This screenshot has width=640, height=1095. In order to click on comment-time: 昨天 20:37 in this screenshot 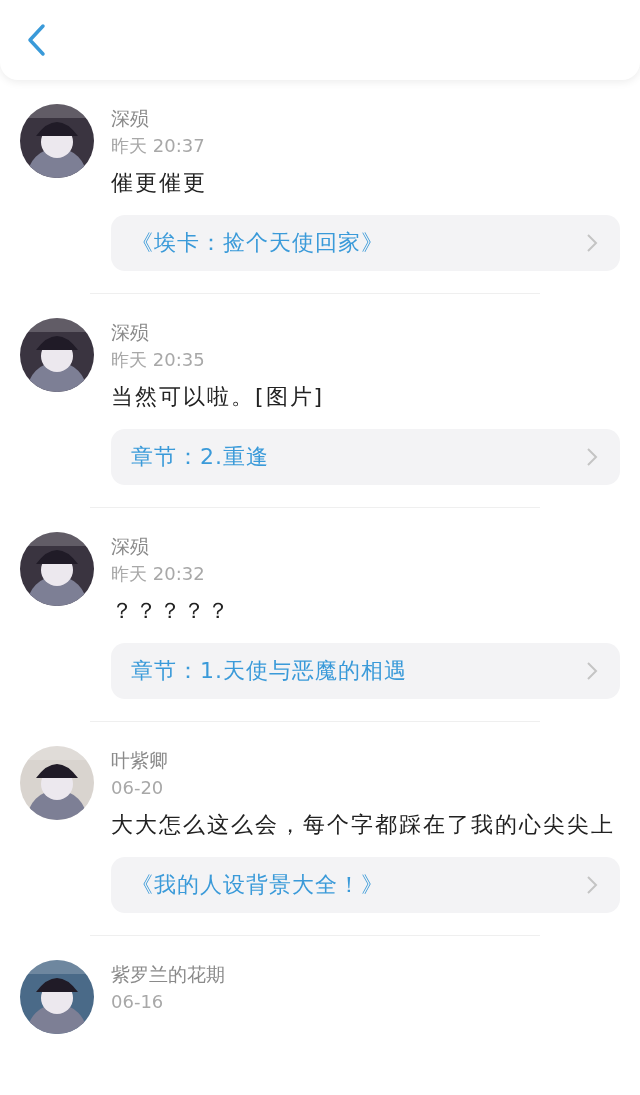, I will do `click(158, 146)`.